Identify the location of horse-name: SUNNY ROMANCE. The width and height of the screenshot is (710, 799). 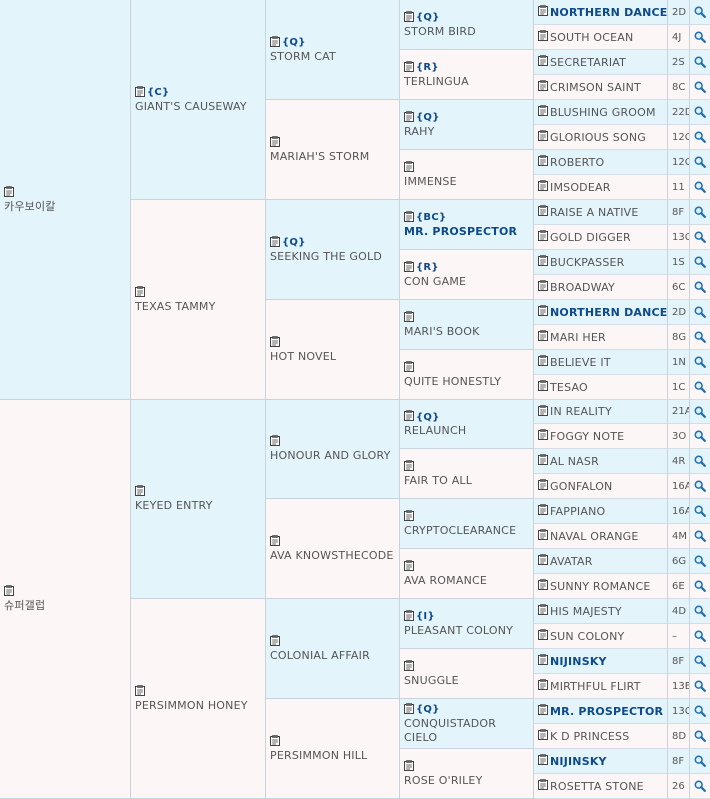
(600, 586).